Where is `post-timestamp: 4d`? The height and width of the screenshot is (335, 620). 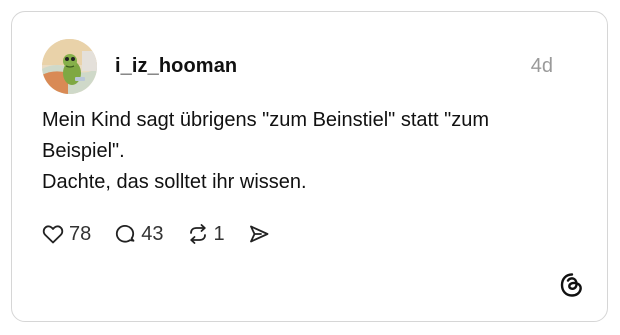 post-timestamp: 4d is located at coordinates (541, 65).